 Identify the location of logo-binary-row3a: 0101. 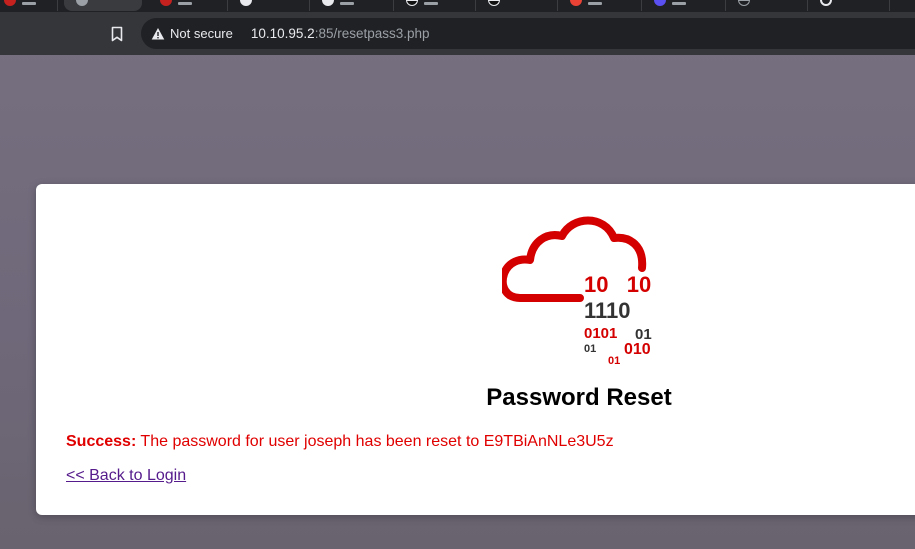
(600, 333).